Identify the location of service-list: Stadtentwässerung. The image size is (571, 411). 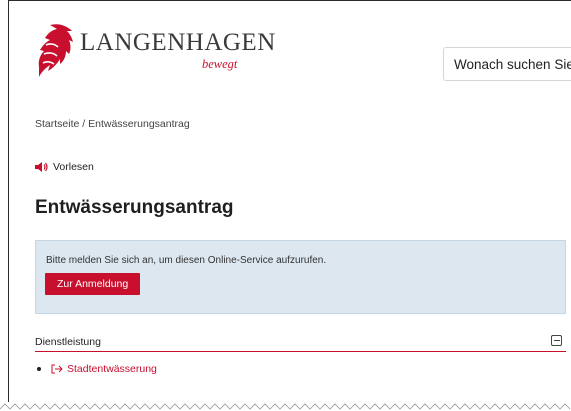
(96, 369).